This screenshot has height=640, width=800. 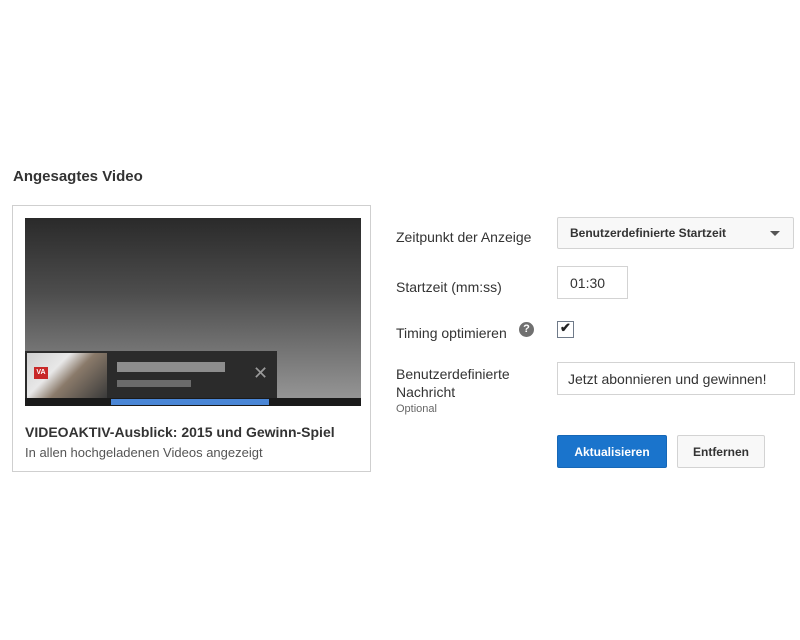 What do you see at coordinates (676, 378) in the screenshot?
I see `custom-message-input` at bounding box center [676, 378].